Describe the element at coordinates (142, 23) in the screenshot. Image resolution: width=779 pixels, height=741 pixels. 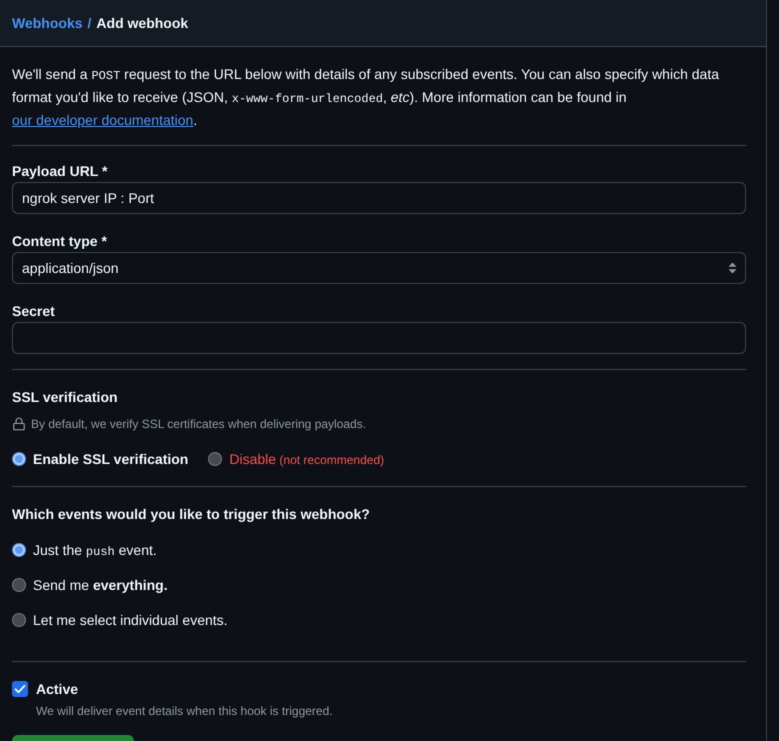
I see `page-title: Add webhook` at that location.